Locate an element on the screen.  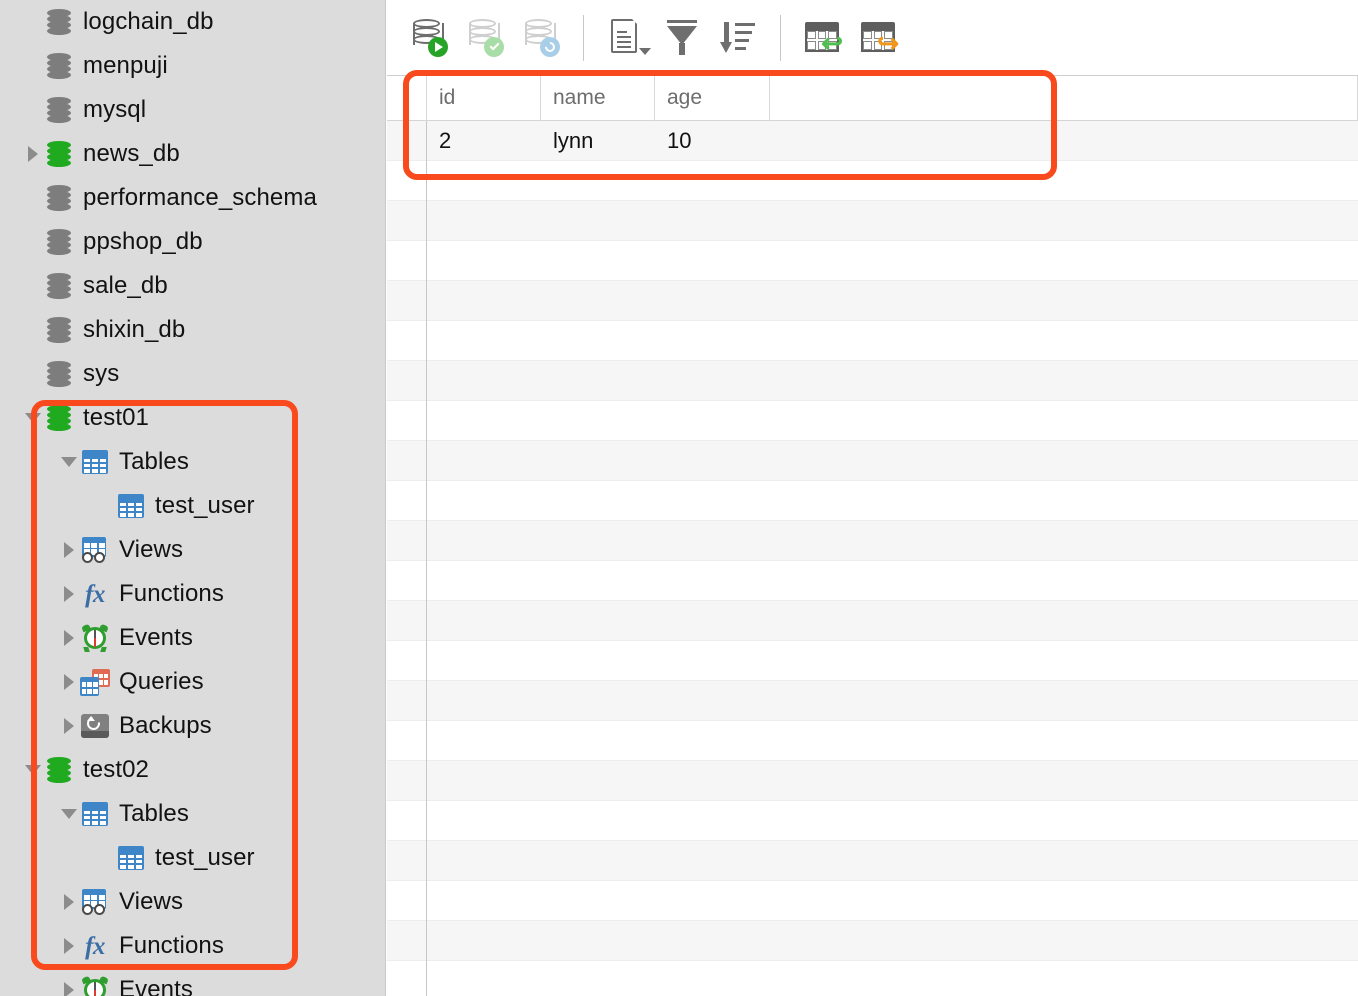
revert-changes-button: ↩ is located at coordinates (823, 38).